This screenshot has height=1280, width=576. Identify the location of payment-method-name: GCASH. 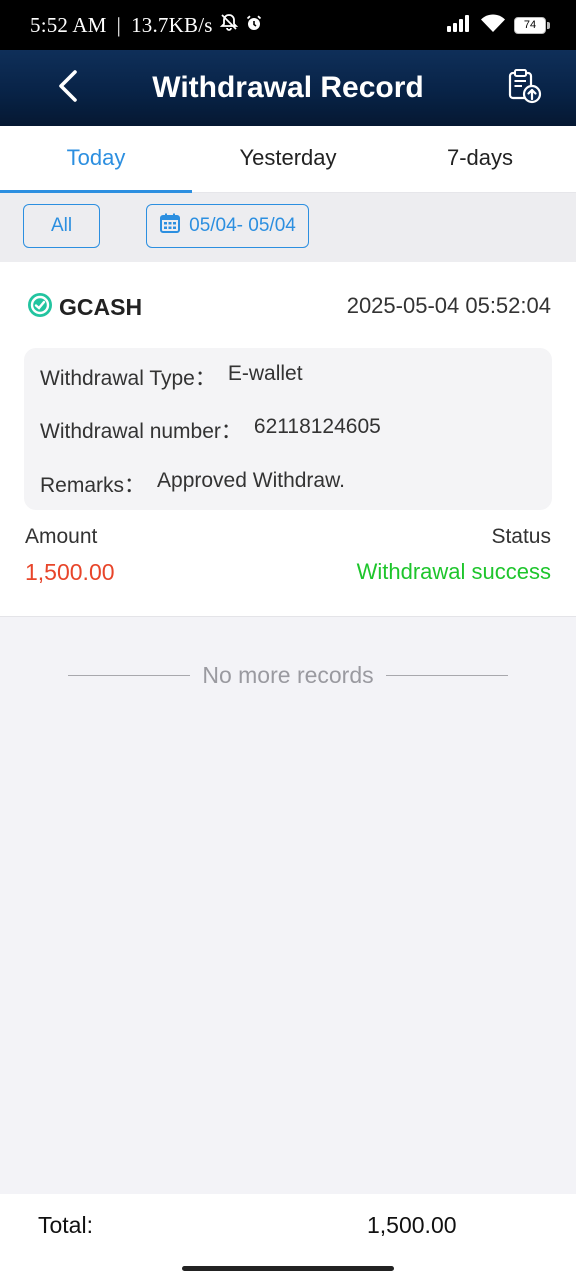
(101, 307).